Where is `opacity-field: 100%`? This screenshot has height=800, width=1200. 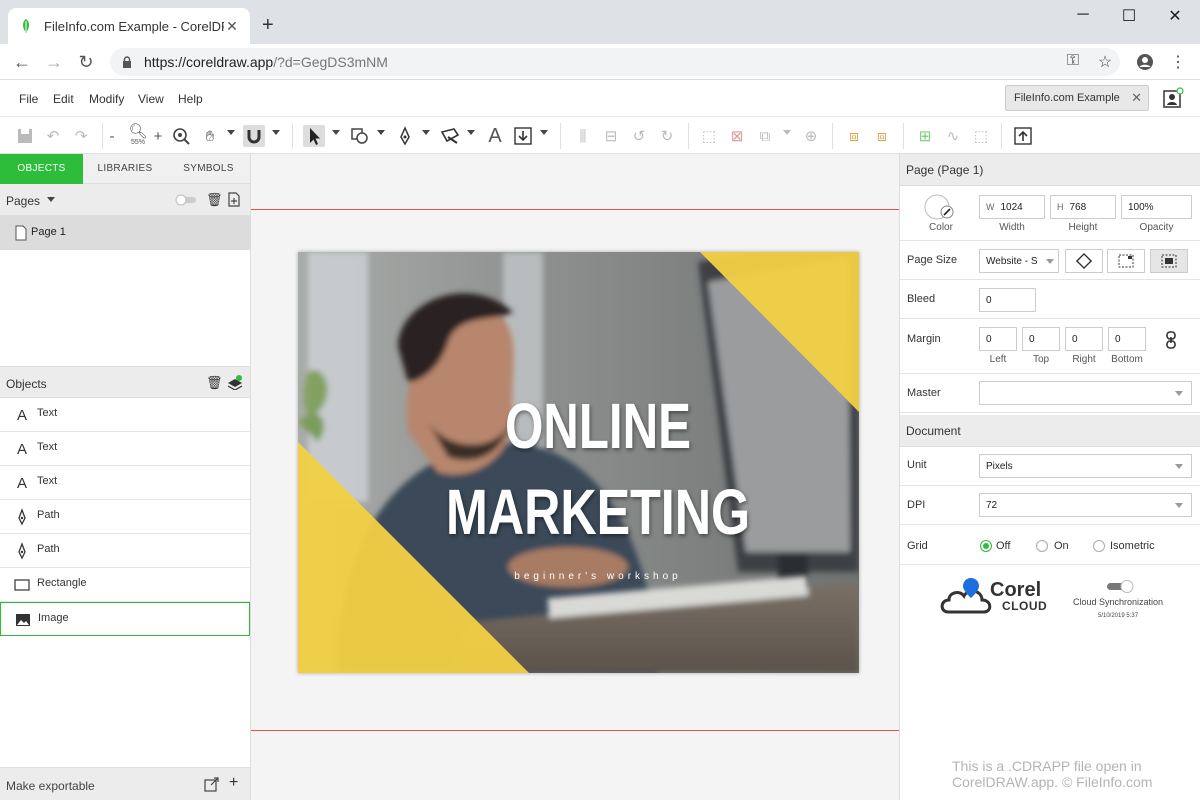 opacity-field: 100% is located at coordinates (1156, 207).